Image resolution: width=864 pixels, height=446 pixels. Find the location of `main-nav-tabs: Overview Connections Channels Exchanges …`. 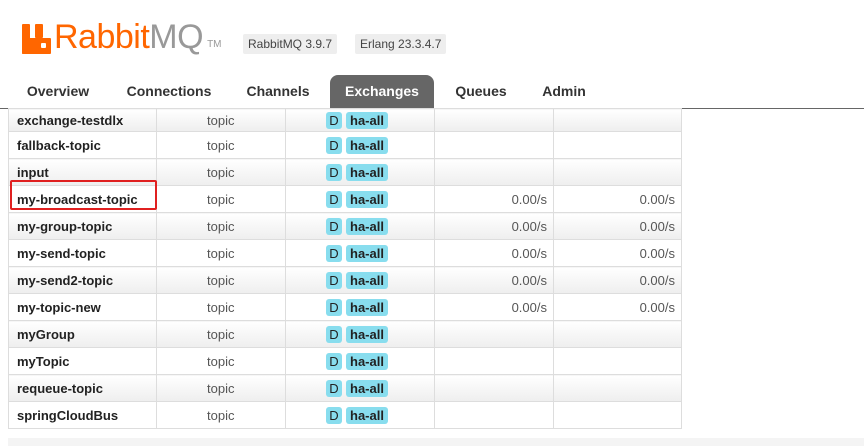

main-nav-tabs: Overview Connections Channels Exchanges … is located at coordinates (432, 92).